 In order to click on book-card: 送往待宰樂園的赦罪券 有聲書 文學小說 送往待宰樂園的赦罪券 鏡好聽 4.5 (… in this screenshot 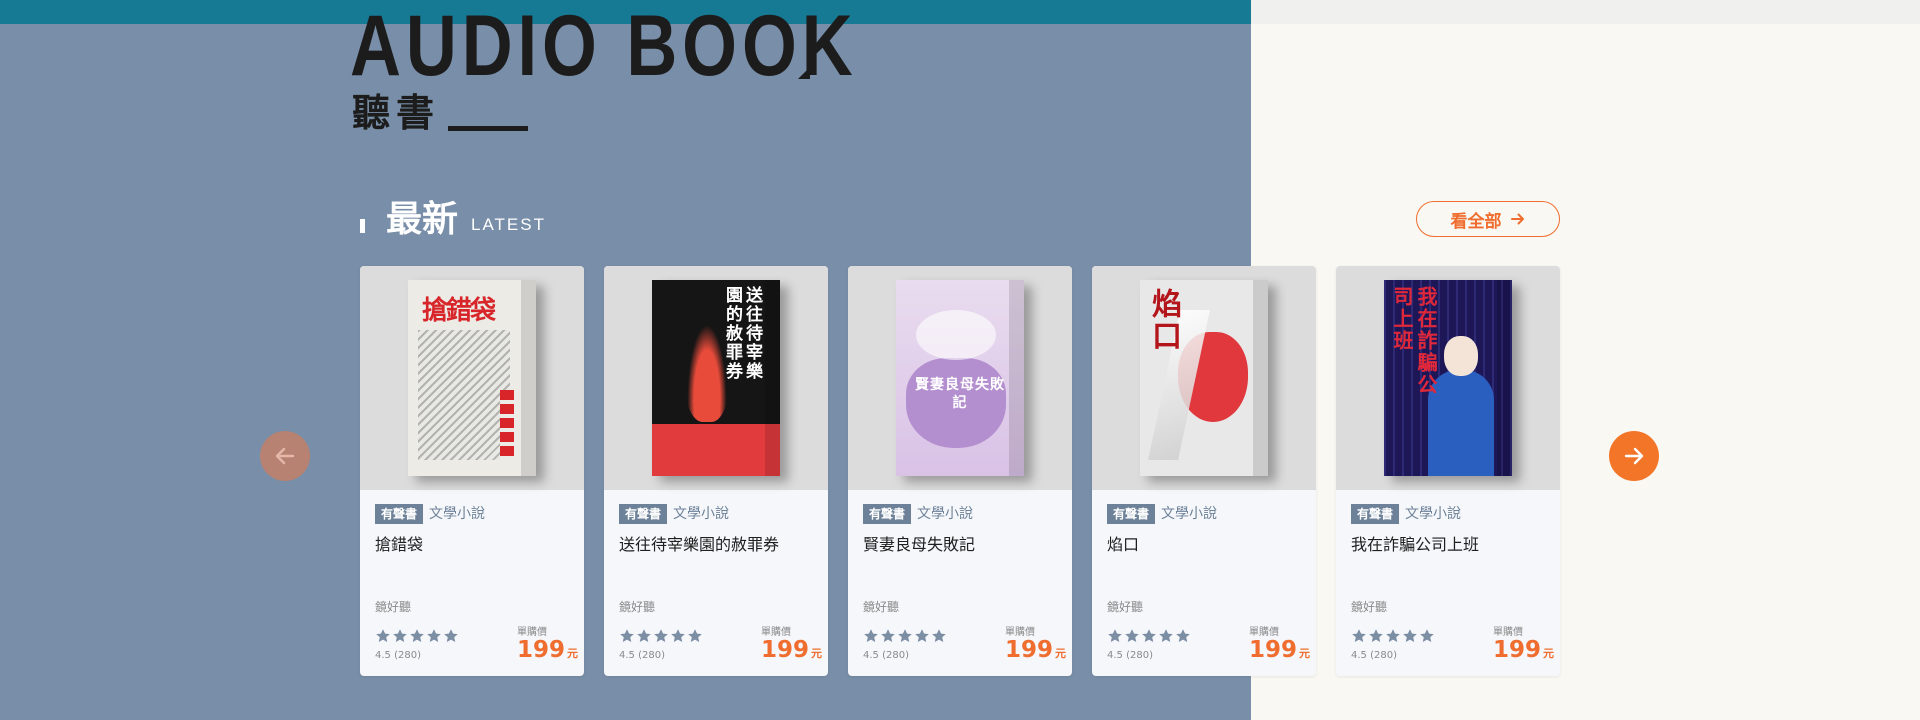, I will do `click(716, 471)`.